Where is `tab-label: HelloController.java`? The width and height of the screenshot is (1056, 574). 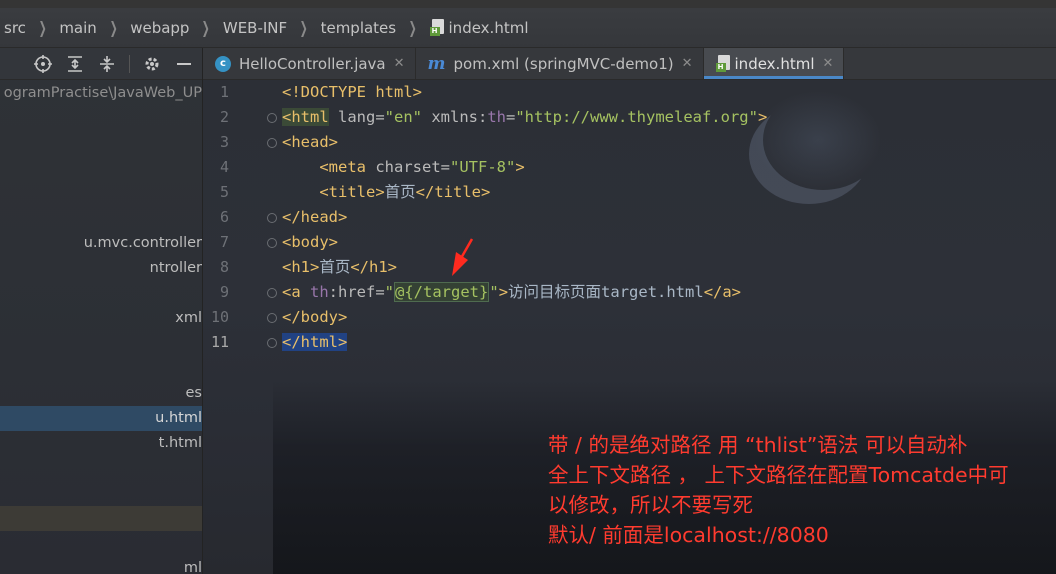 tab-label: HelloController.java is located at coordinates (312, 63).